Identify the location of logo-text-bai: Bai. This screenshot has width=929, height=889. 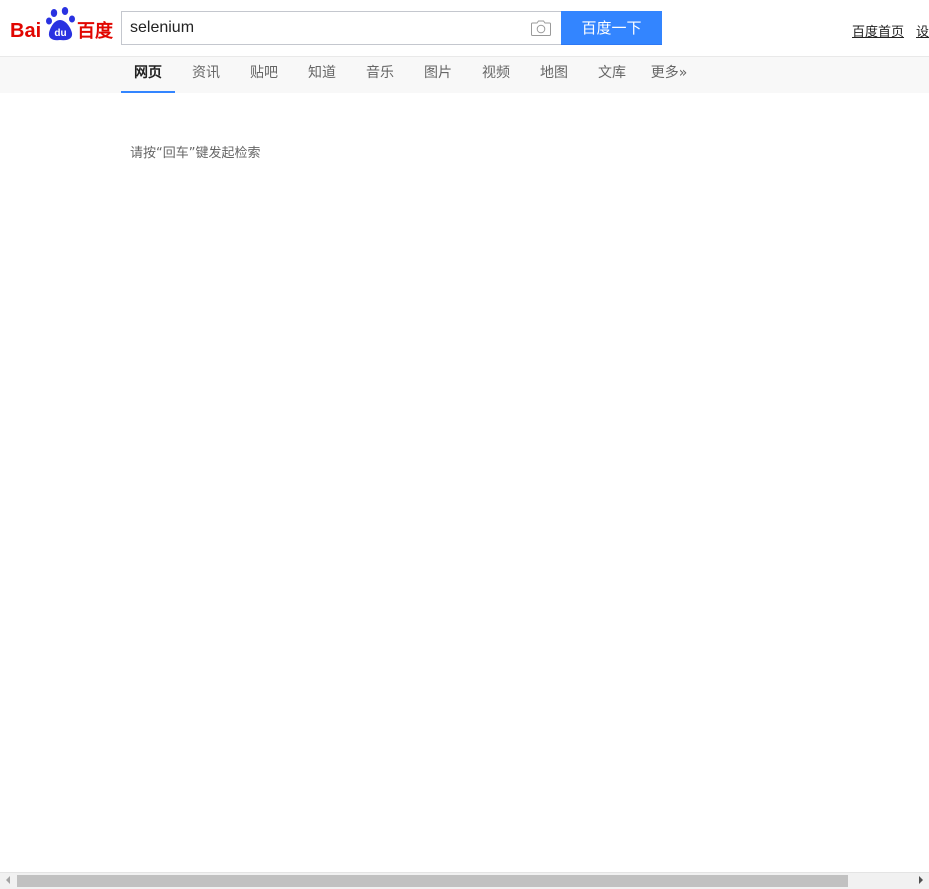
(26, 31).